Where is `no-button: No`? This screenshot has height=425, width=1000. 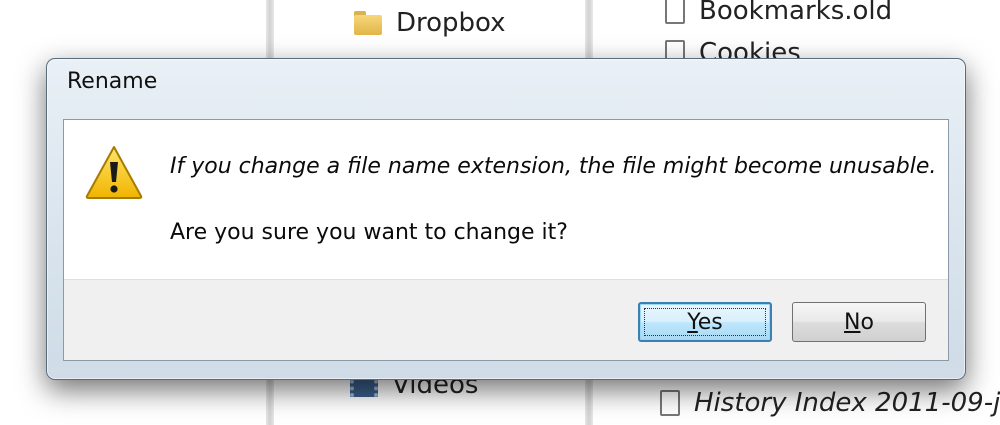 no-button: No is located at coordinates (859, 322).